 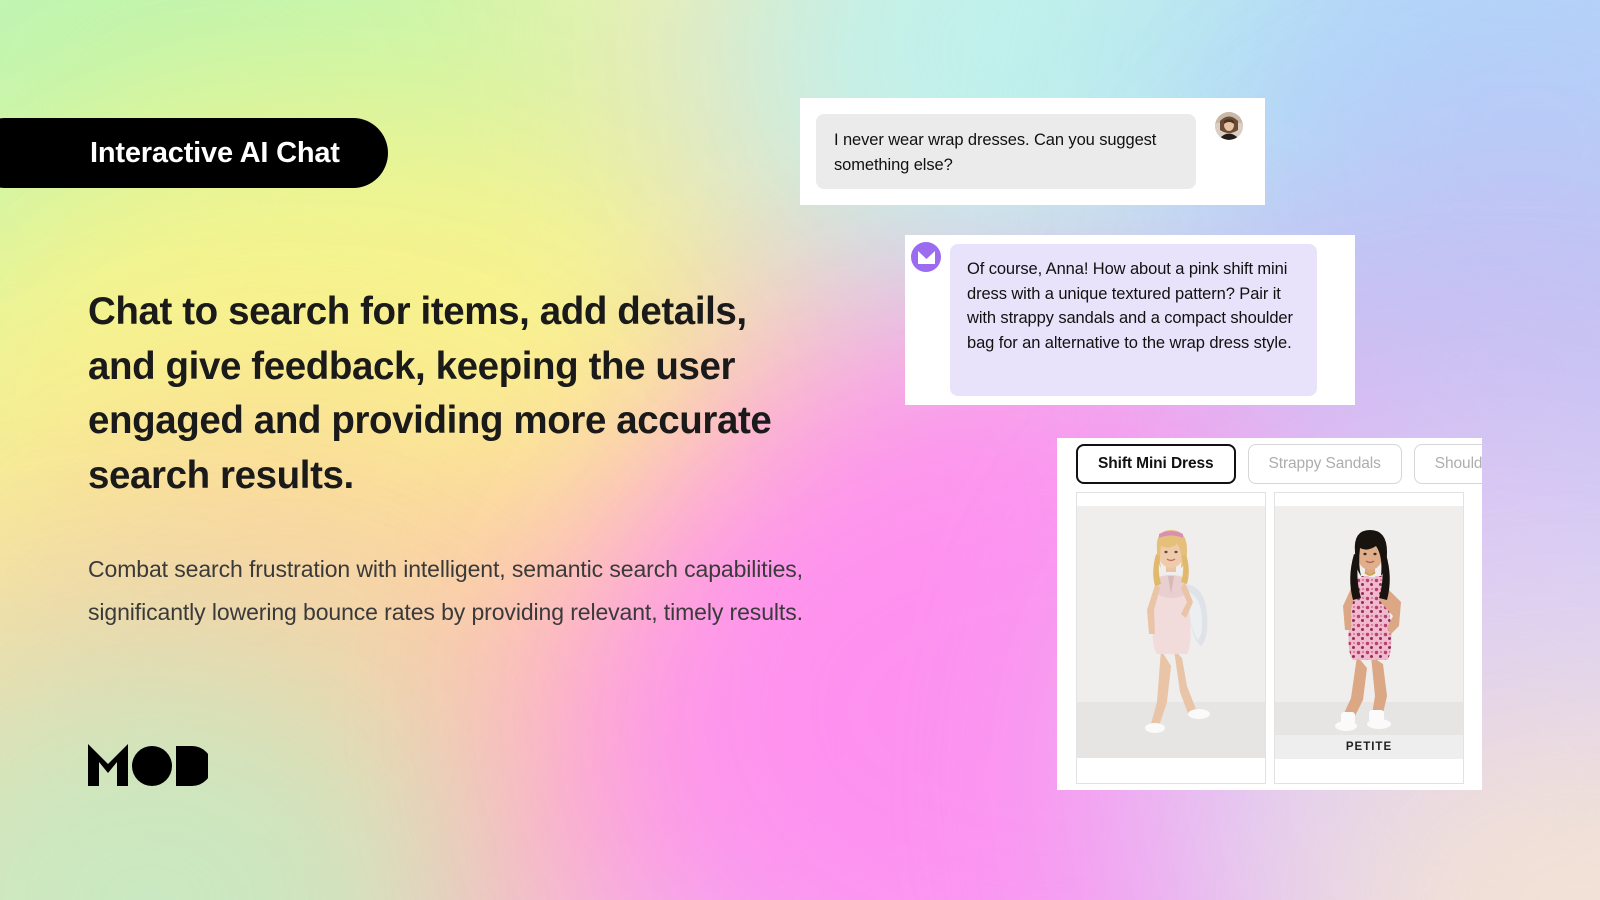 I want to click on mod-mark-icon, so click(x=926, y=257).